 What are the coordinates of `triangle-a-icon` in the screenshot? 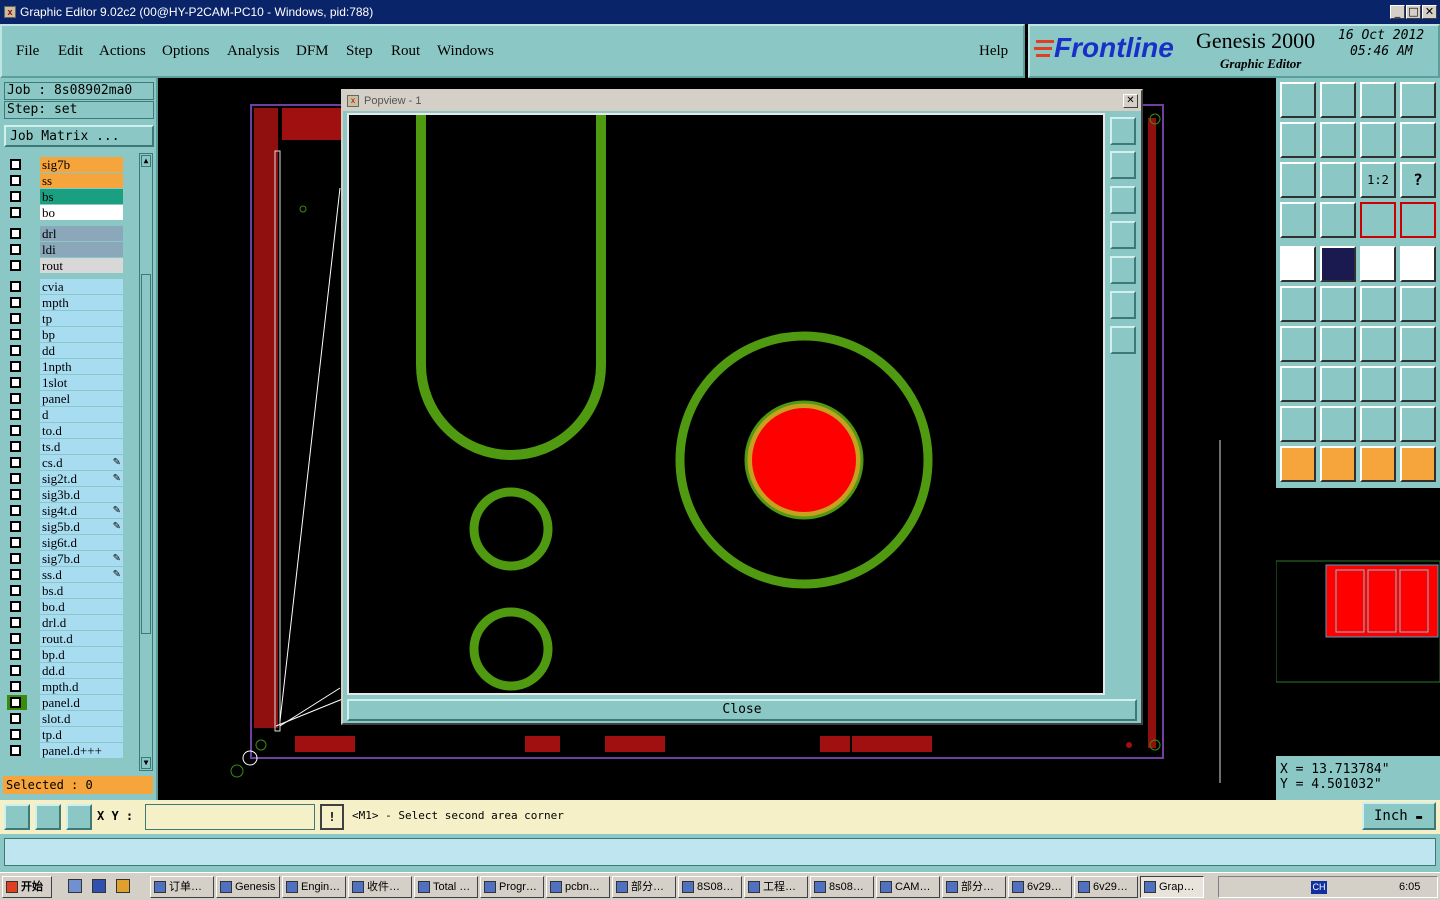 It's located at (1298, 424).